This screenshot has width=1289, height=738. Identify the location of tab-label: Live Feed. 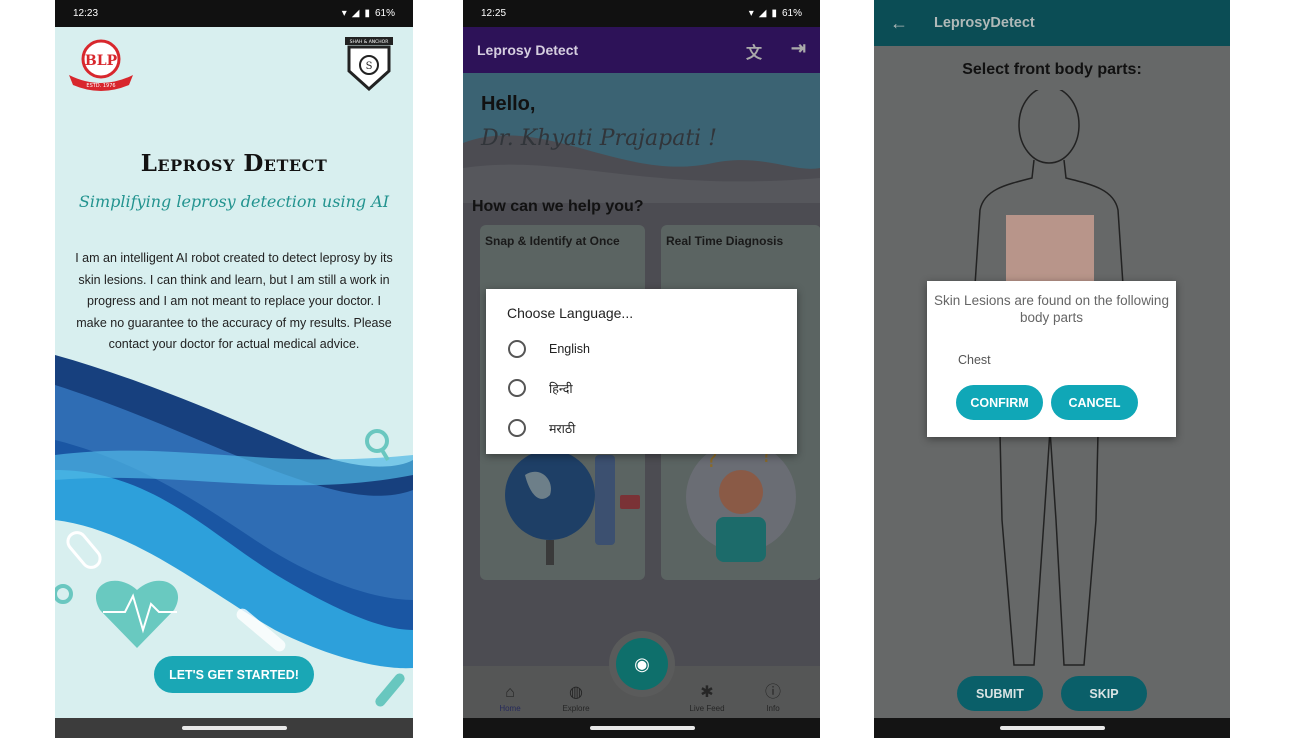
(707, 708).